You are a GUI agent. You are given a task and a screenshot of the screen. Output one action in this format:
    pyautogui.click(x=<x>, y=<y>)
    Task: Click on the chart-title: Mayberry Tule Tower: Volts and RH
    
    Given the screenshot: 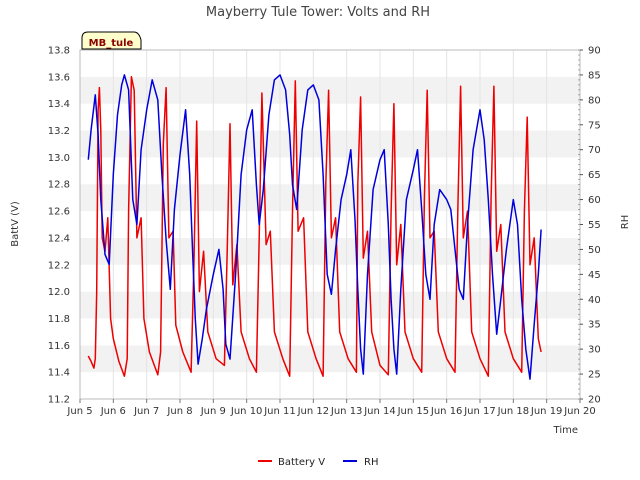 What is the action you would take?
    pyautogui.click(x=318, y=12)
    